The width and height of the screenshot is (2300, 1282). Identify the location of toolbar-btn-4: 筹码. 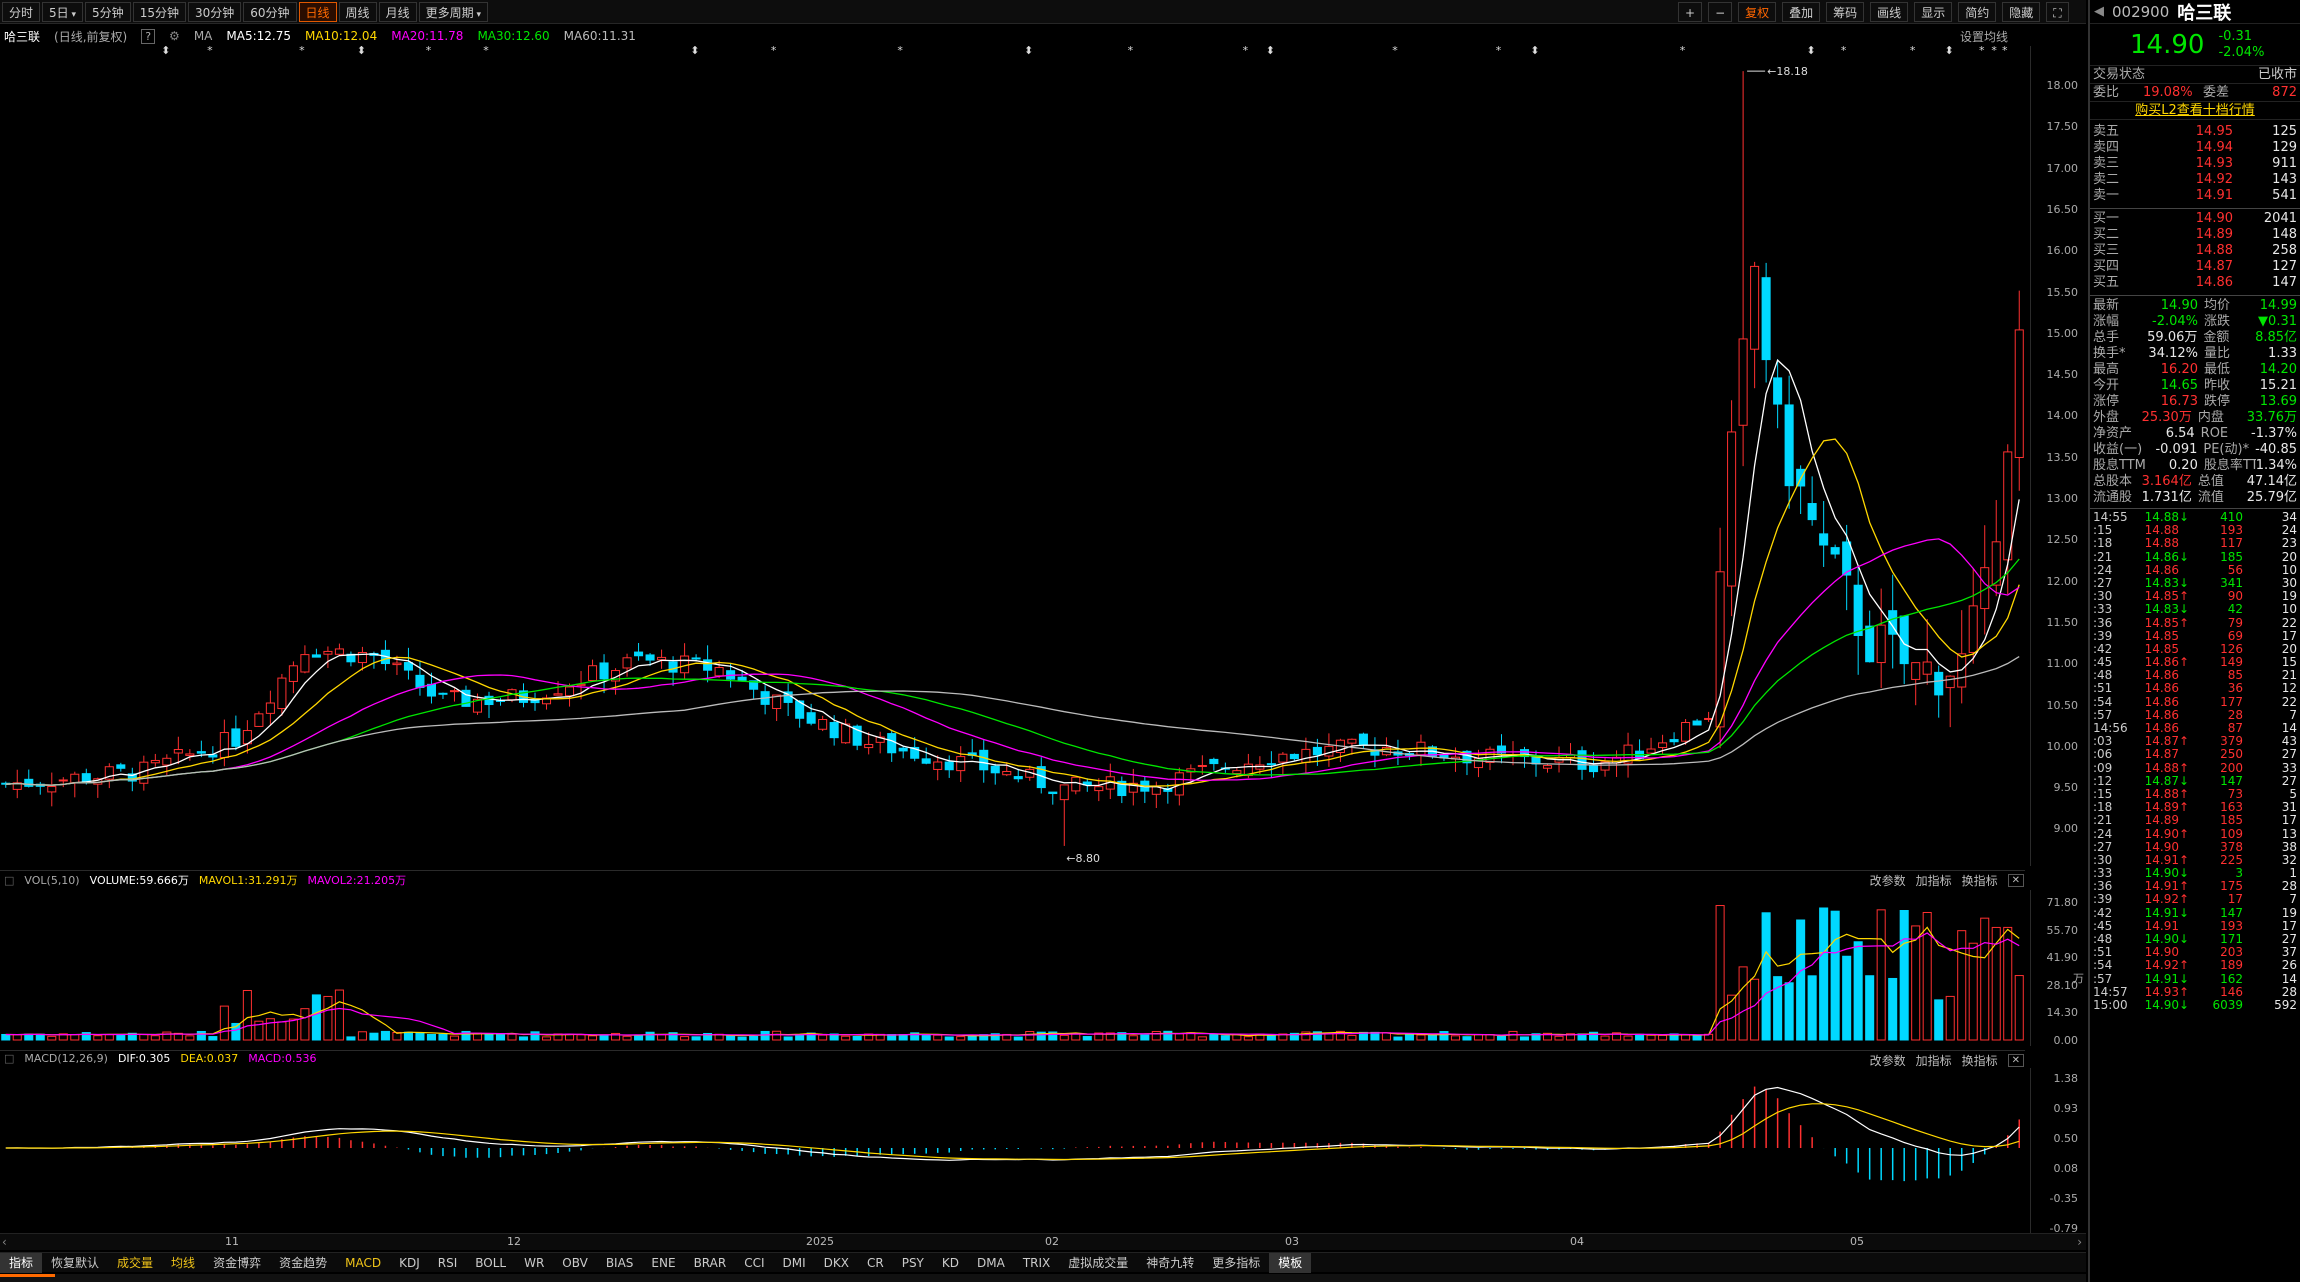
(1845, 12).